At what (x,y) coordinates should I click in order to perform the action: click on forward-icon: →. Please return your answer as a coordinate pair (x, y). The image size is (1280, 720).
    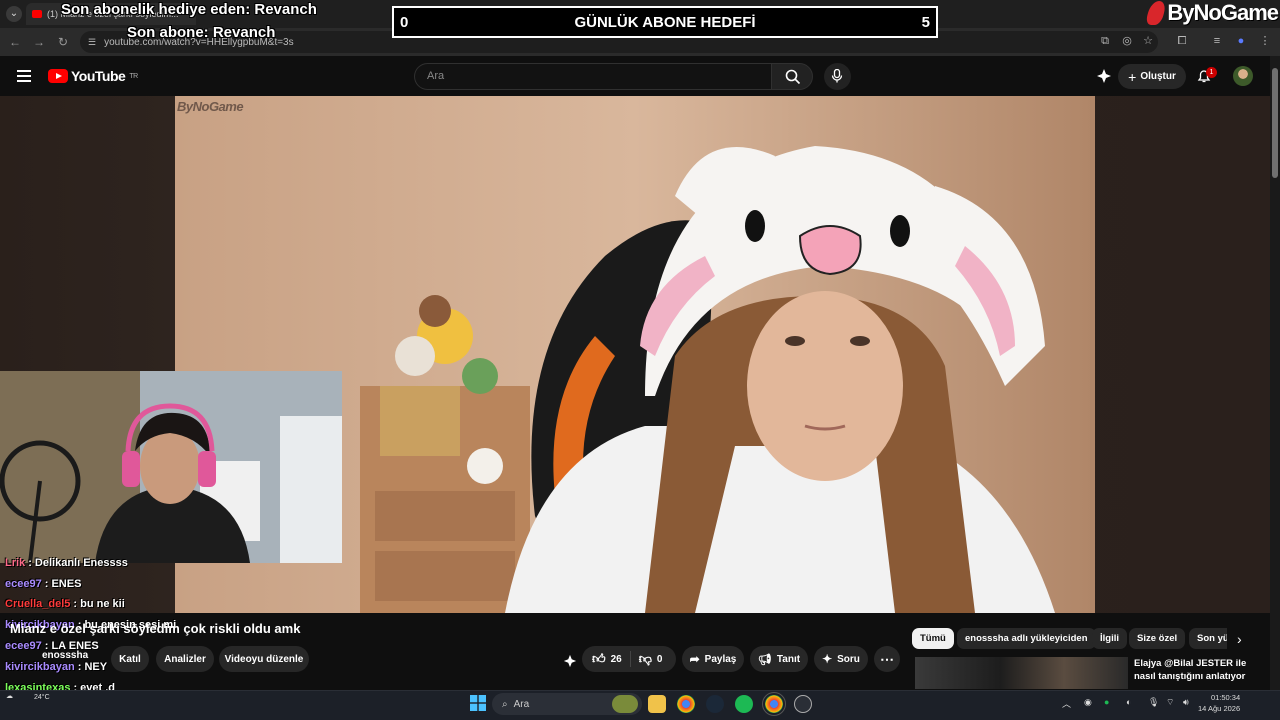
    Looking at the image, I should click on (39, 42).